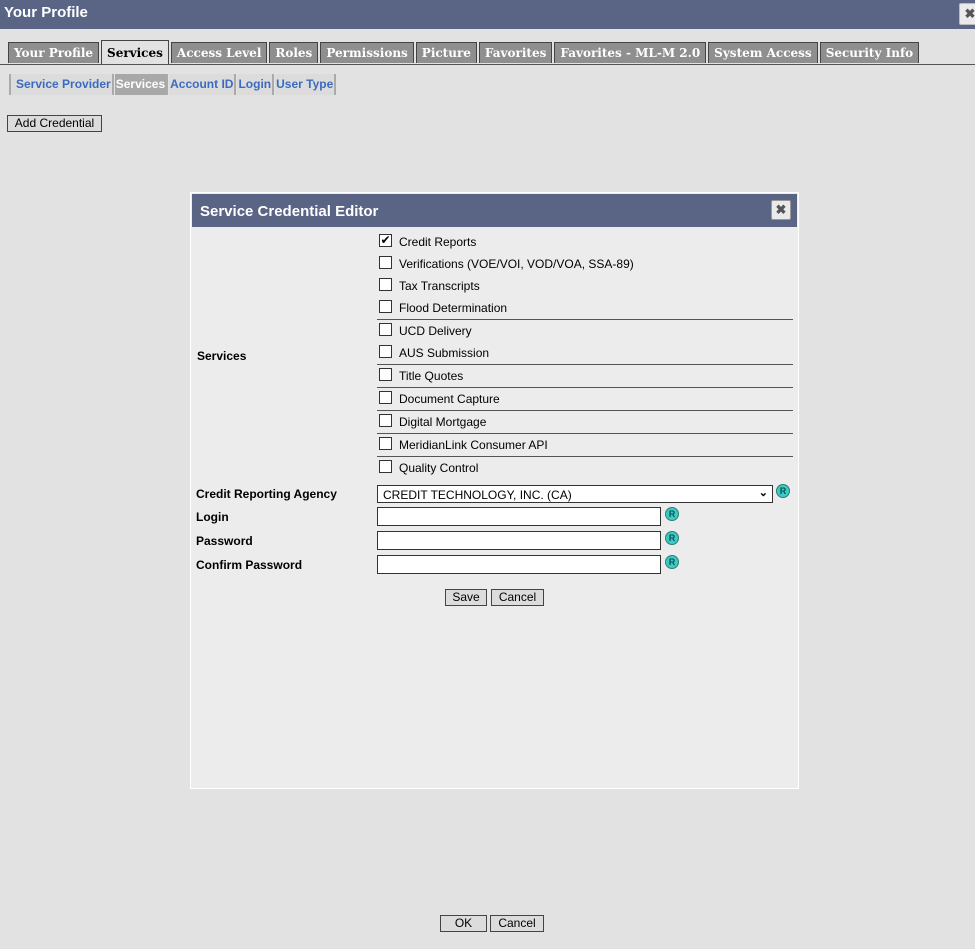  Describe the element at coordinates (54, 52) in the screenshot. I see `tab-your-profile: Your Profile` at that location.